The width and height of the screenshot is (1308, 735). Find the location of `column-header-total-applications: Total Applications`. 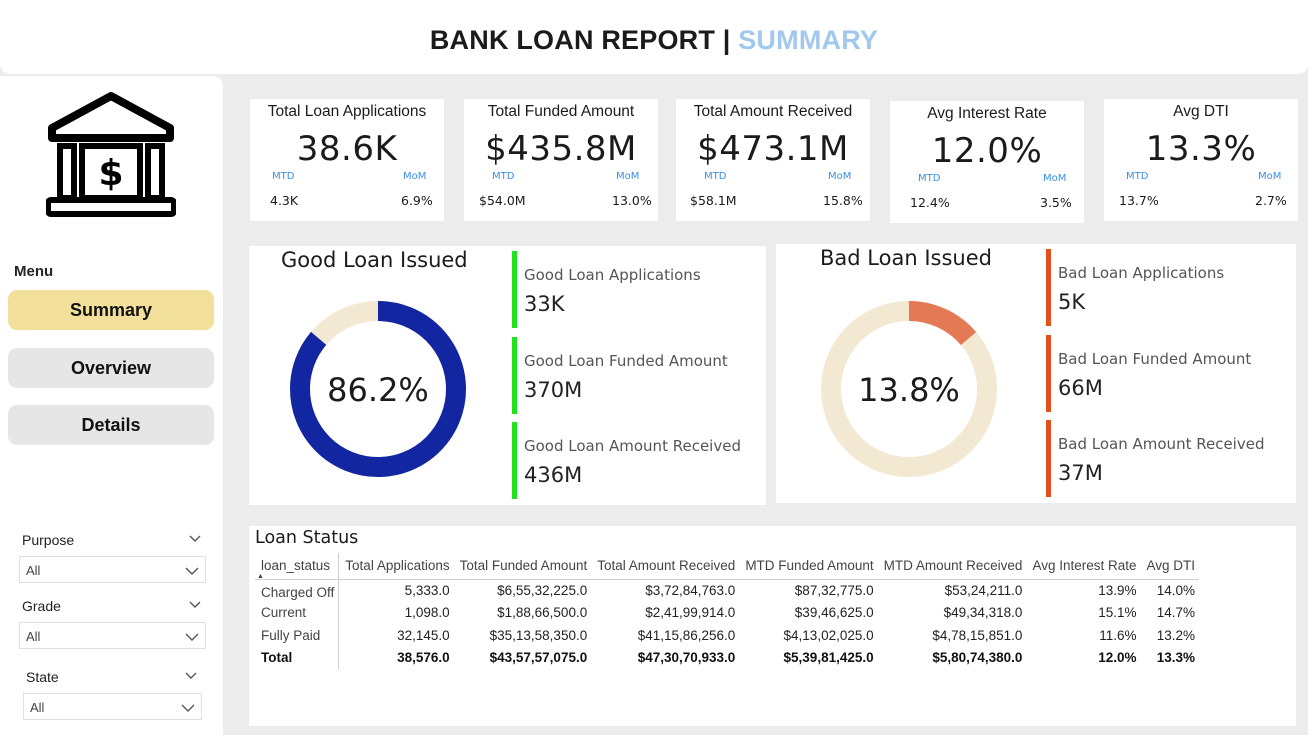

column-header-total-applications: Total Applications is located at coordinates (396, 566).